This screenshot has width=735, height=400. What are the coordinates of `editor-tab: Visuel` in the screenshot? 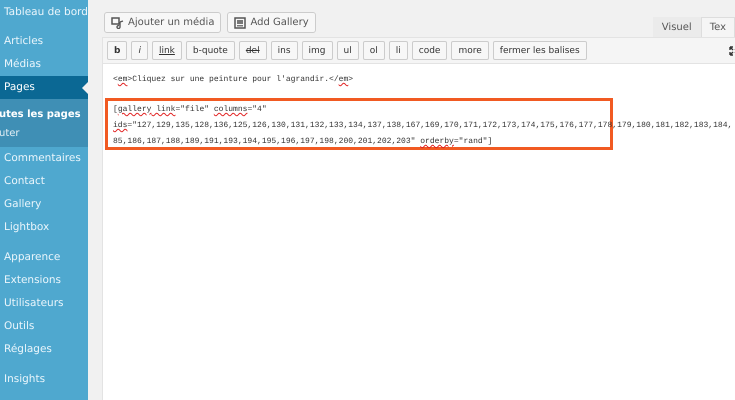 It's located at (676, 27).